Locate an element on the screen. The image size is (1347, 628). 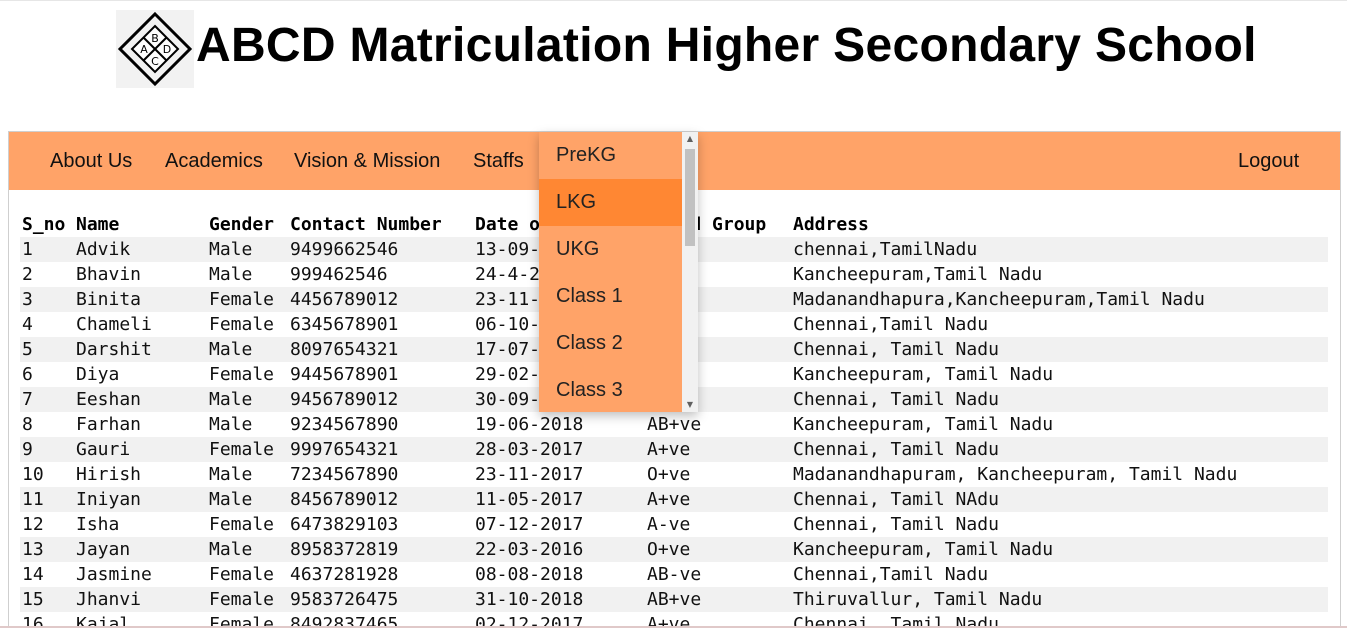
cell-blood-group: AB-ve is located at coordinates (674, 574).